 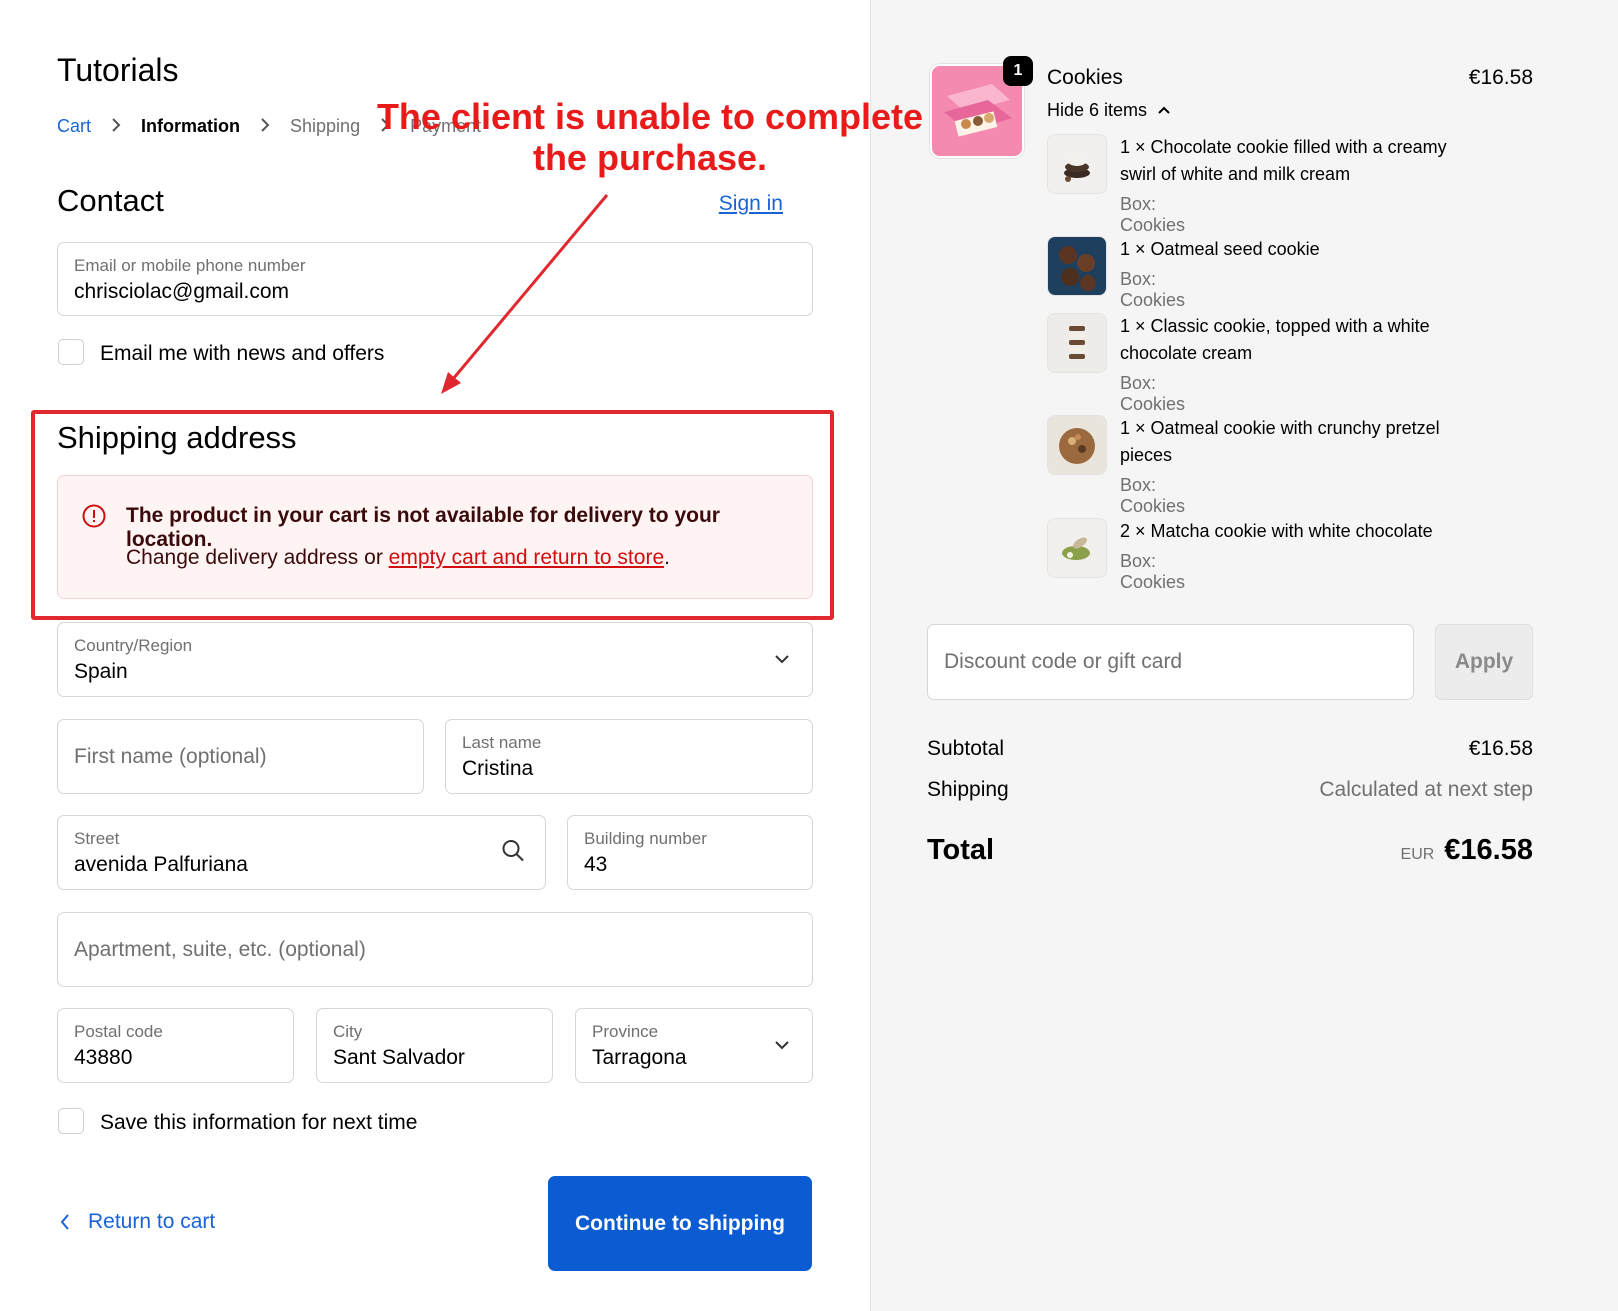 I want to click on street-value: avenida Palfuriana, so click(x=161, y=864).